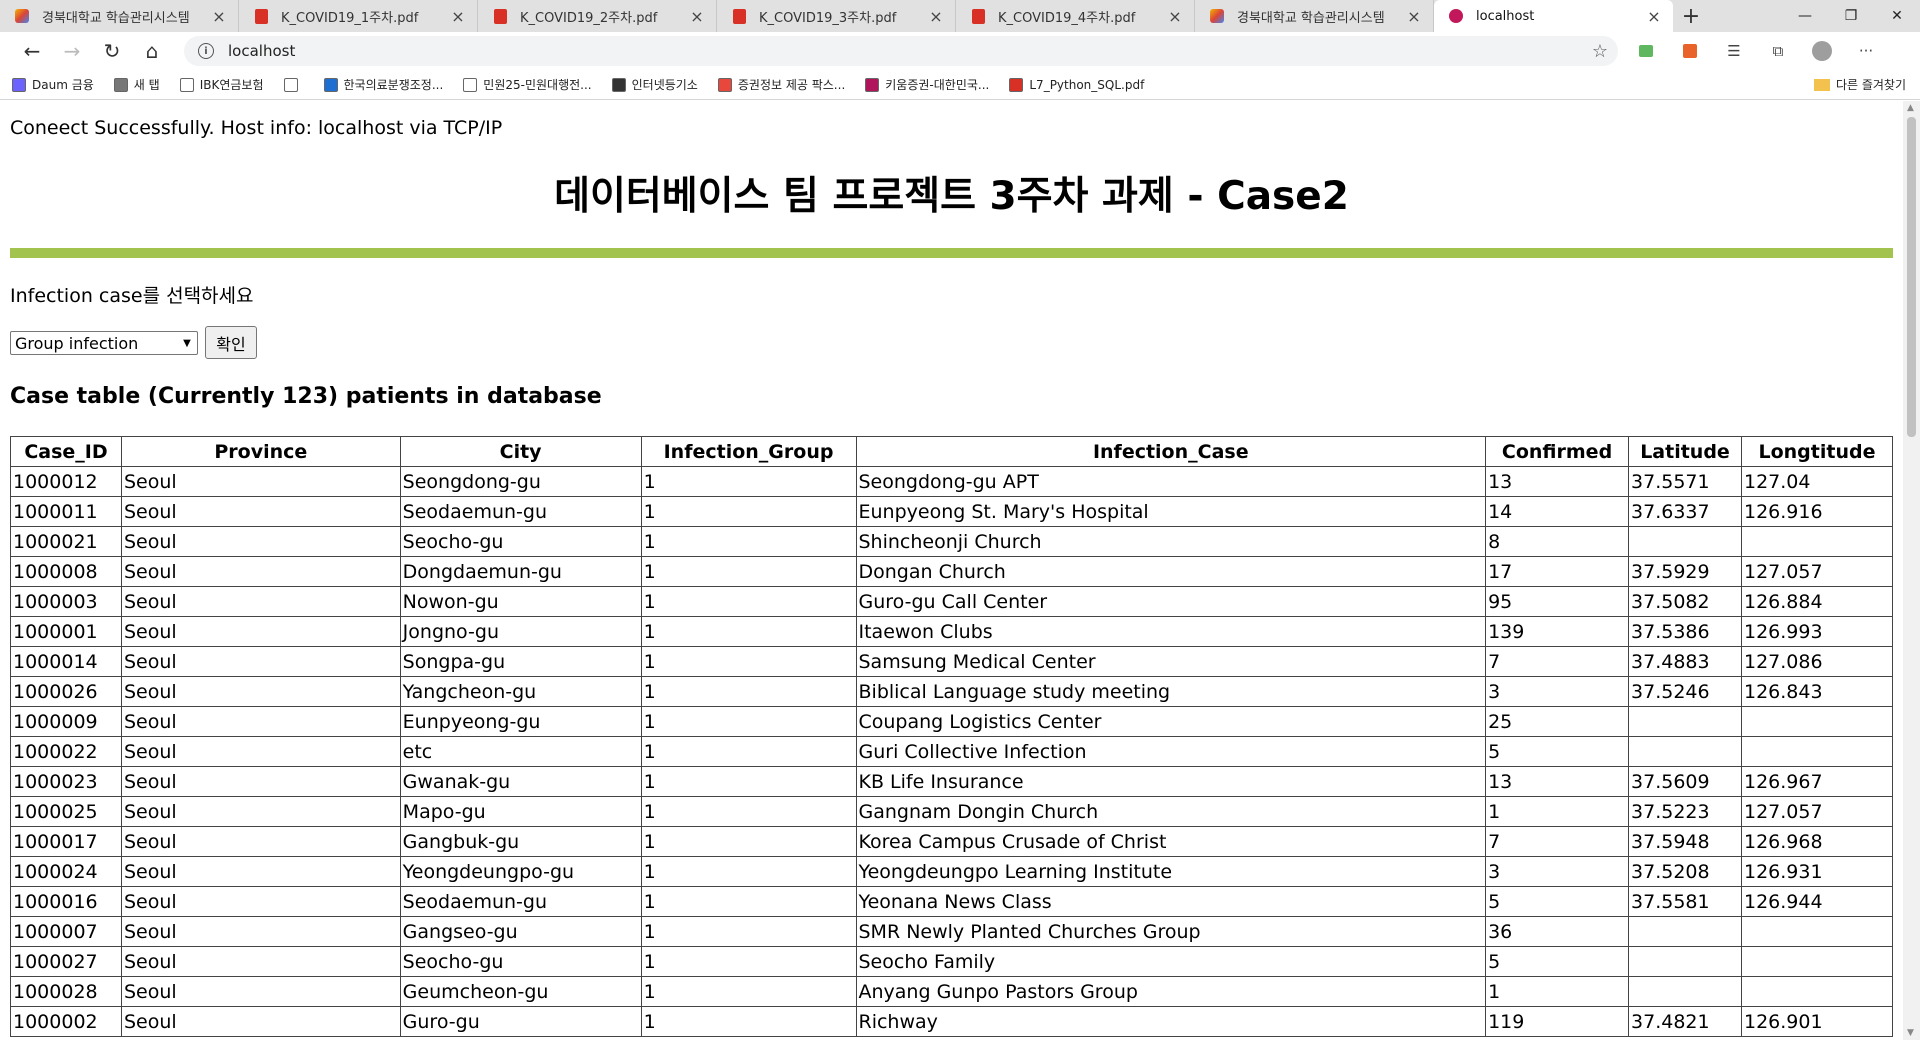 This screenshot has height=1040, width=1920. Describe the element at coordinates (520, 871) in the screenshot. I see `table-cell: Yeongdeungpo-gu` at that location.